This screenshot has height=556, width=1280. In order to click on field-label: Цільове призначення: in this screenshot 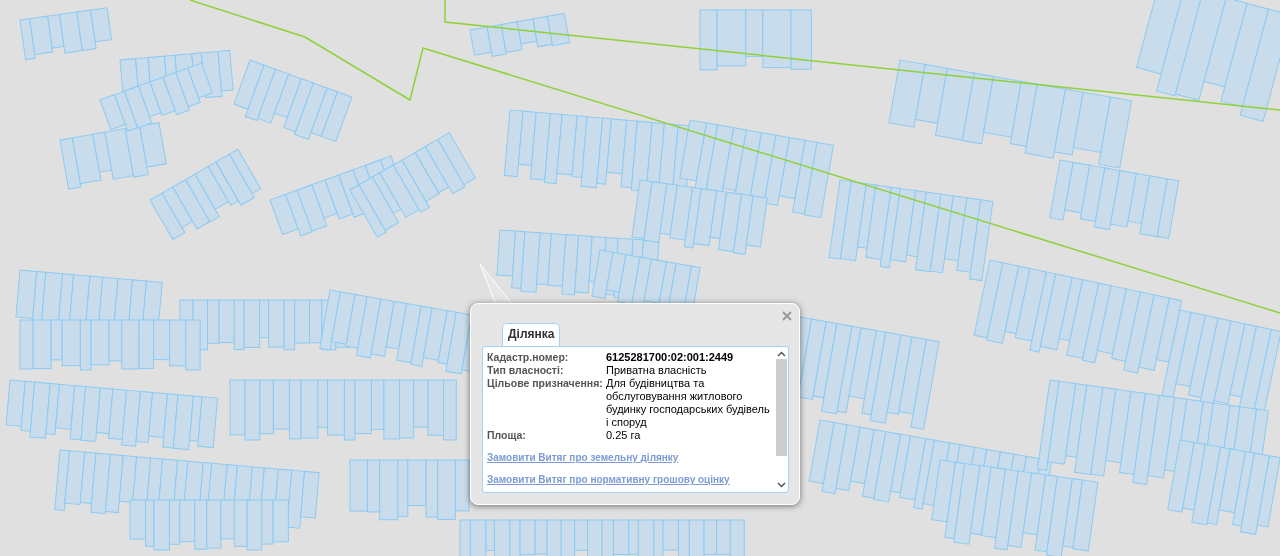, I will do `click(545, 384)`.